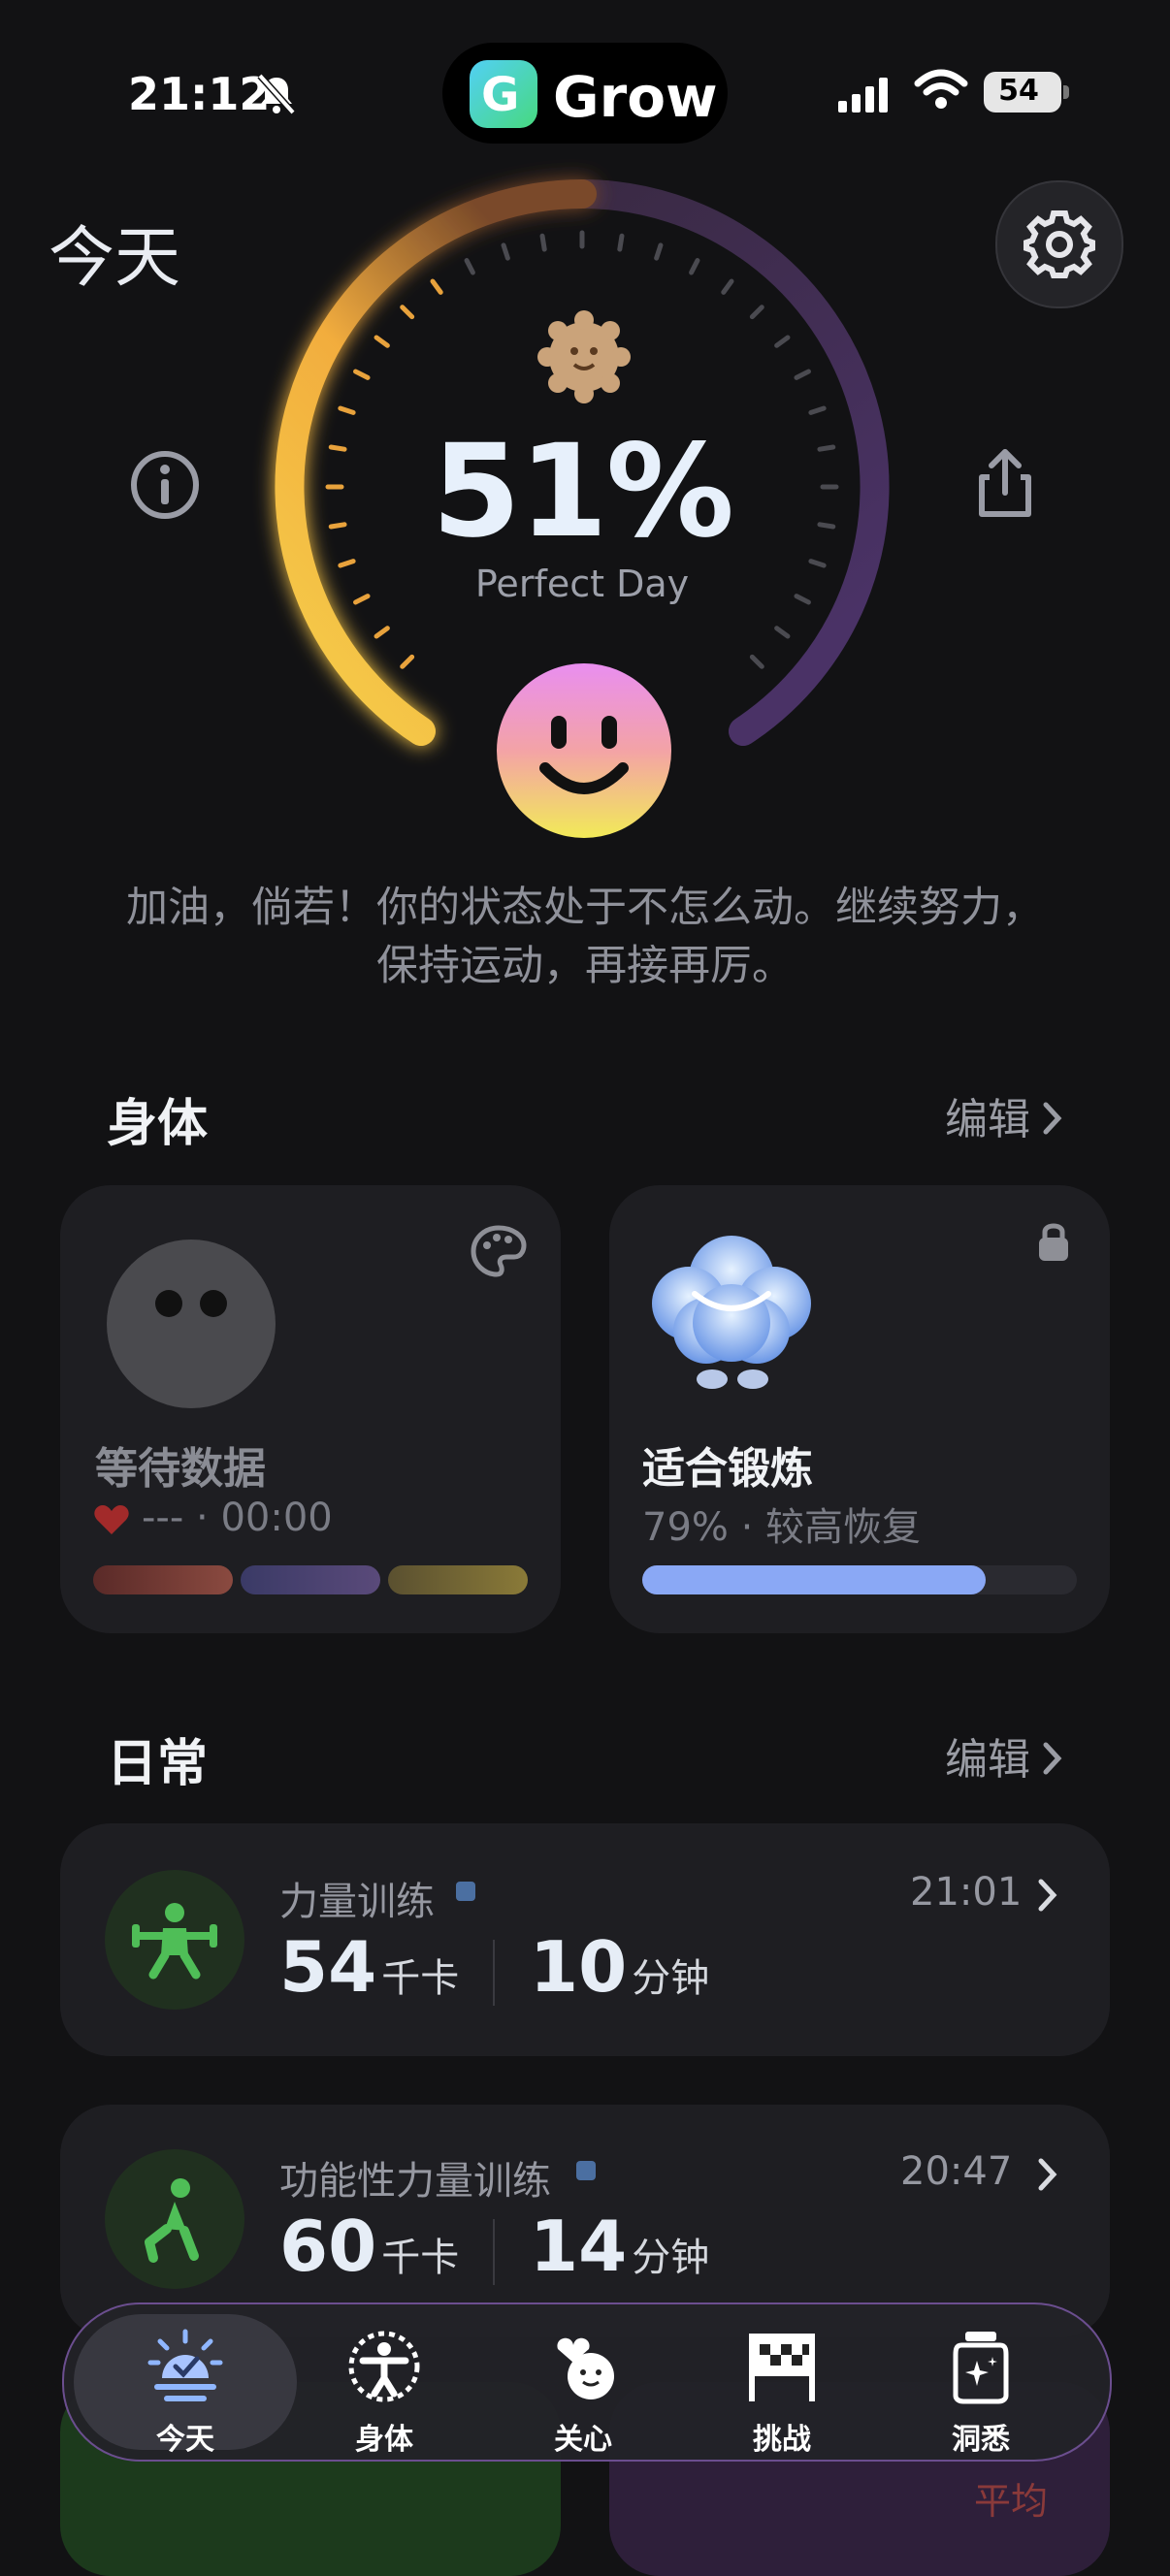  Describe the element at coordinates (579, 2246) in the screenshot. I see `duration-value: 14` at that location.